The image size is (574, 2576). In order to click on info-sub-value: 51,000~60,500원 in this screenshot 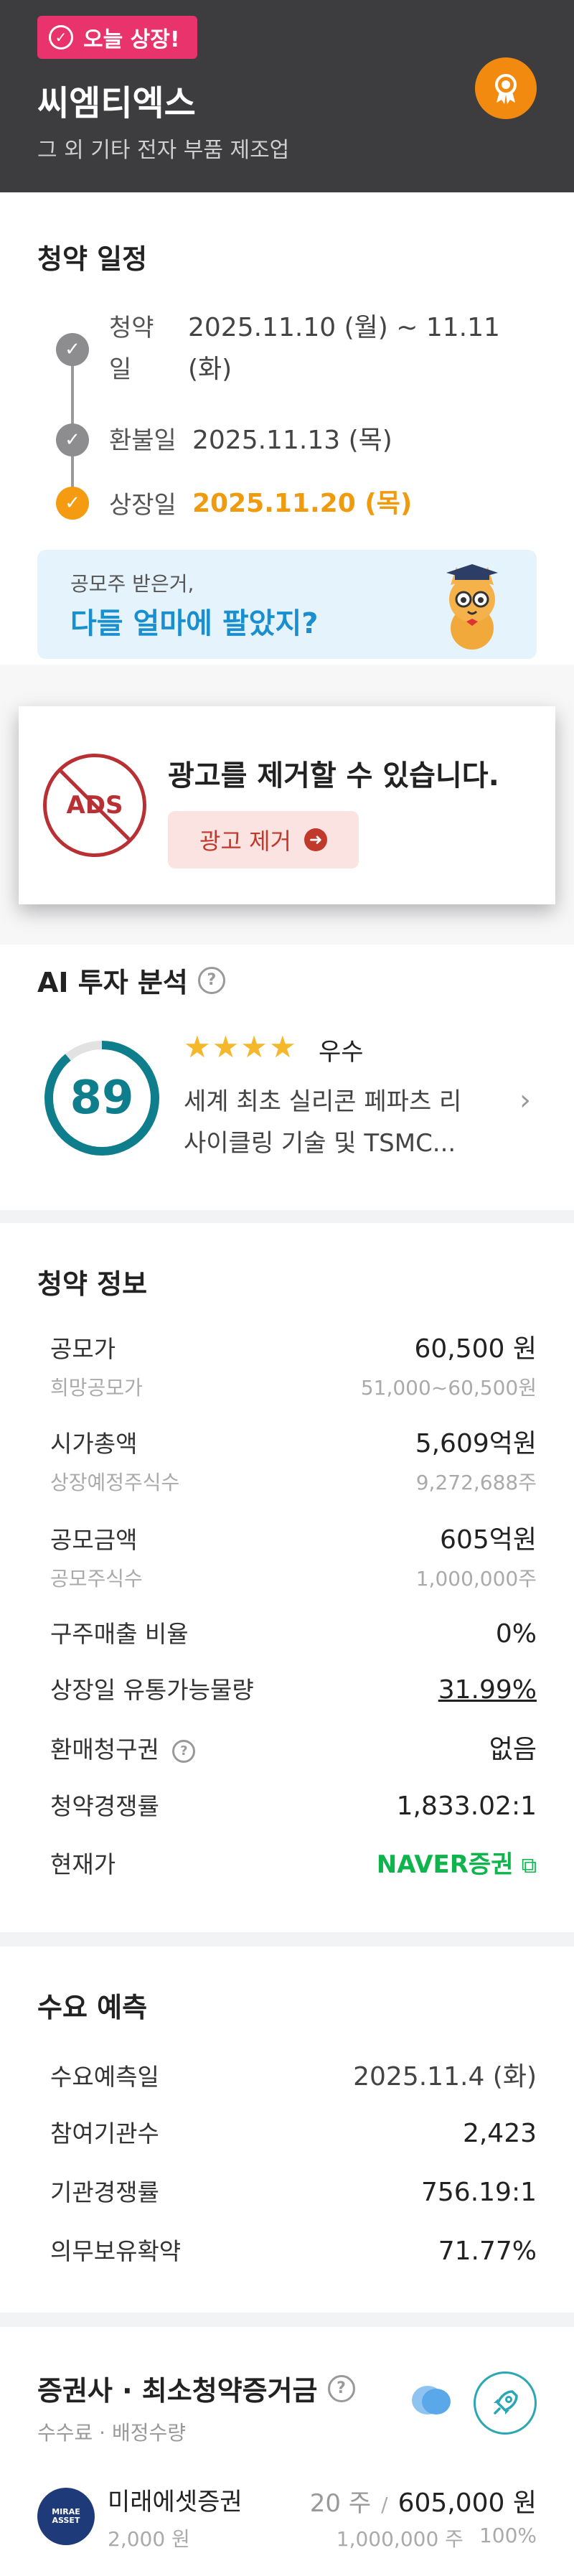, I will do `click(449, 1388)`.